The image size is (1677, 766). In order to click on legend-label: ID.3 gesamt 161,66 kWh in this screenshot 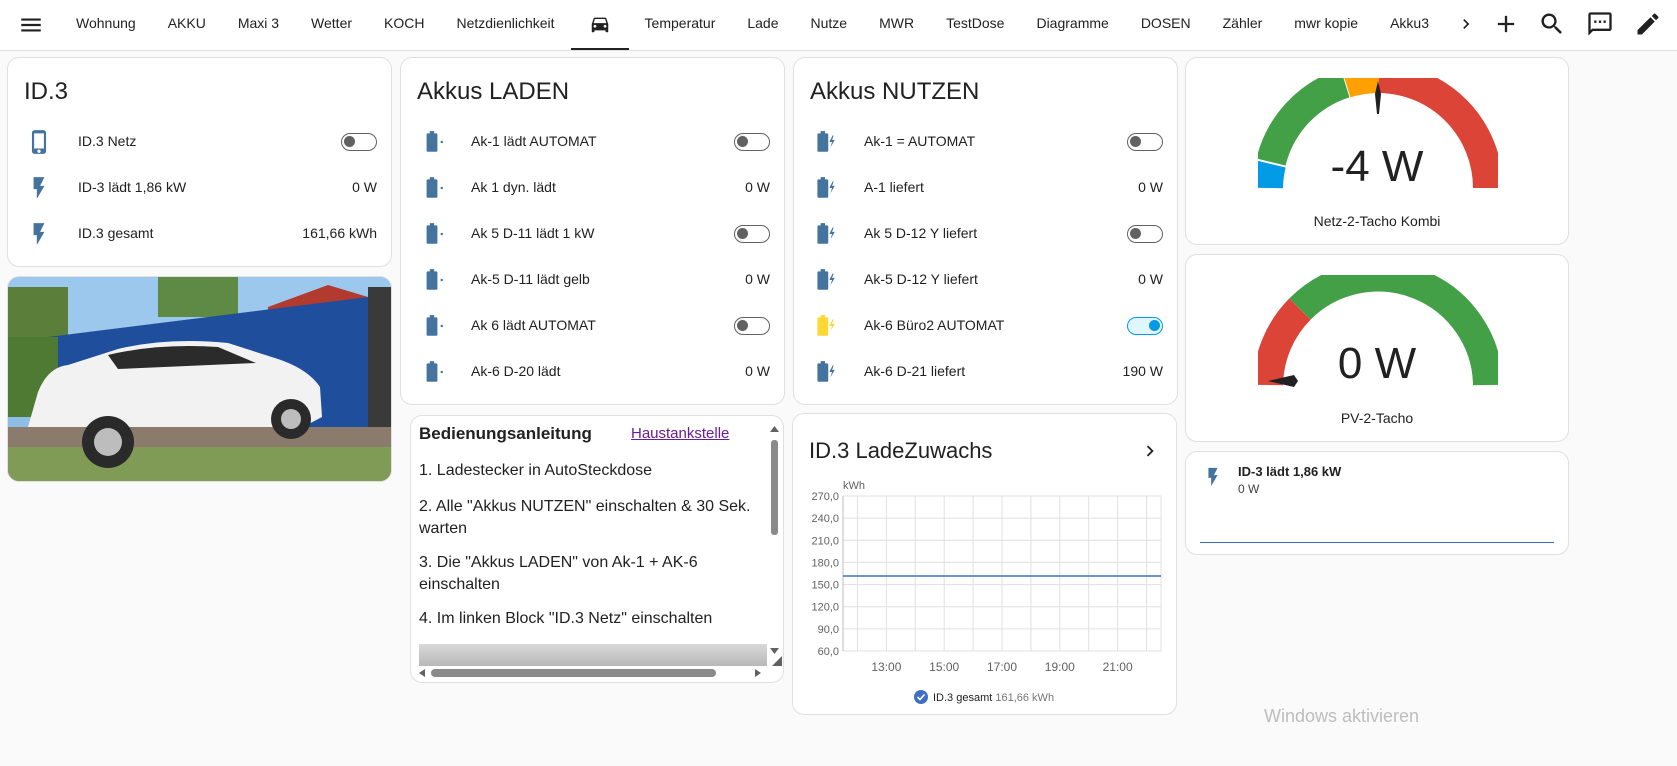, I will do `click(993, 698)`.